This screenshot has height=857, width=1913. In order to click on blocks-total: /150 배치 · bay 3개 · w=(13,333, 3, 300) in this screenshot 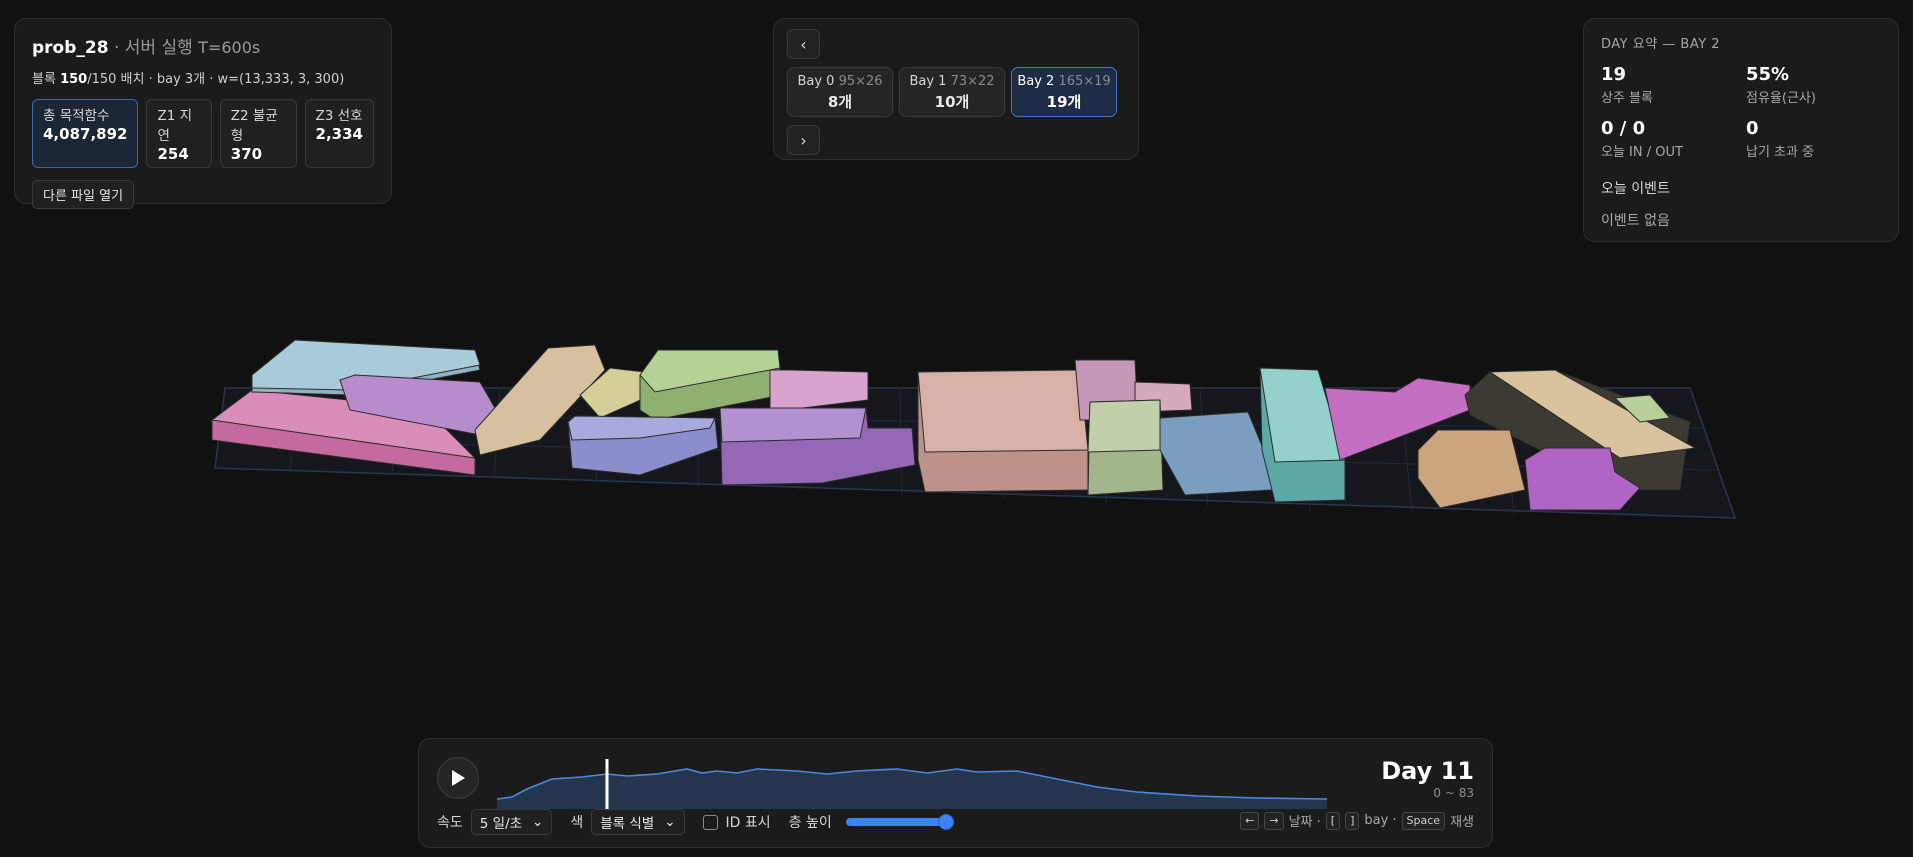, I will do `click(216, 79)`.